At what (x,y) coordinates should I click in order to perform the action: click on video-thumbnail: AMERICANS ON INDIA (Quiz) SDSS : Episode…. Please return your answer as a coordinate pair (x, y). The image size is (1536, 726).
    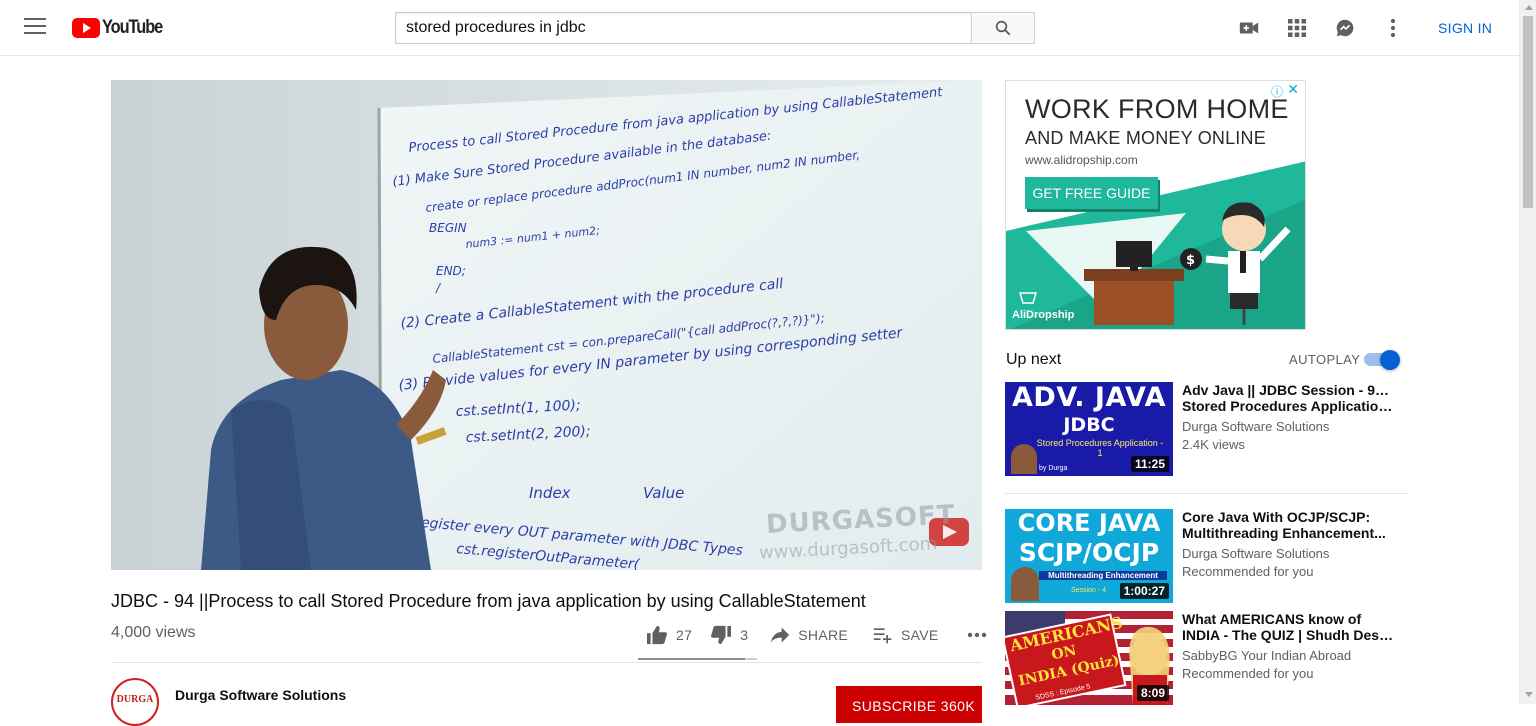
    Looking at the image, I should click on (1089, 658).